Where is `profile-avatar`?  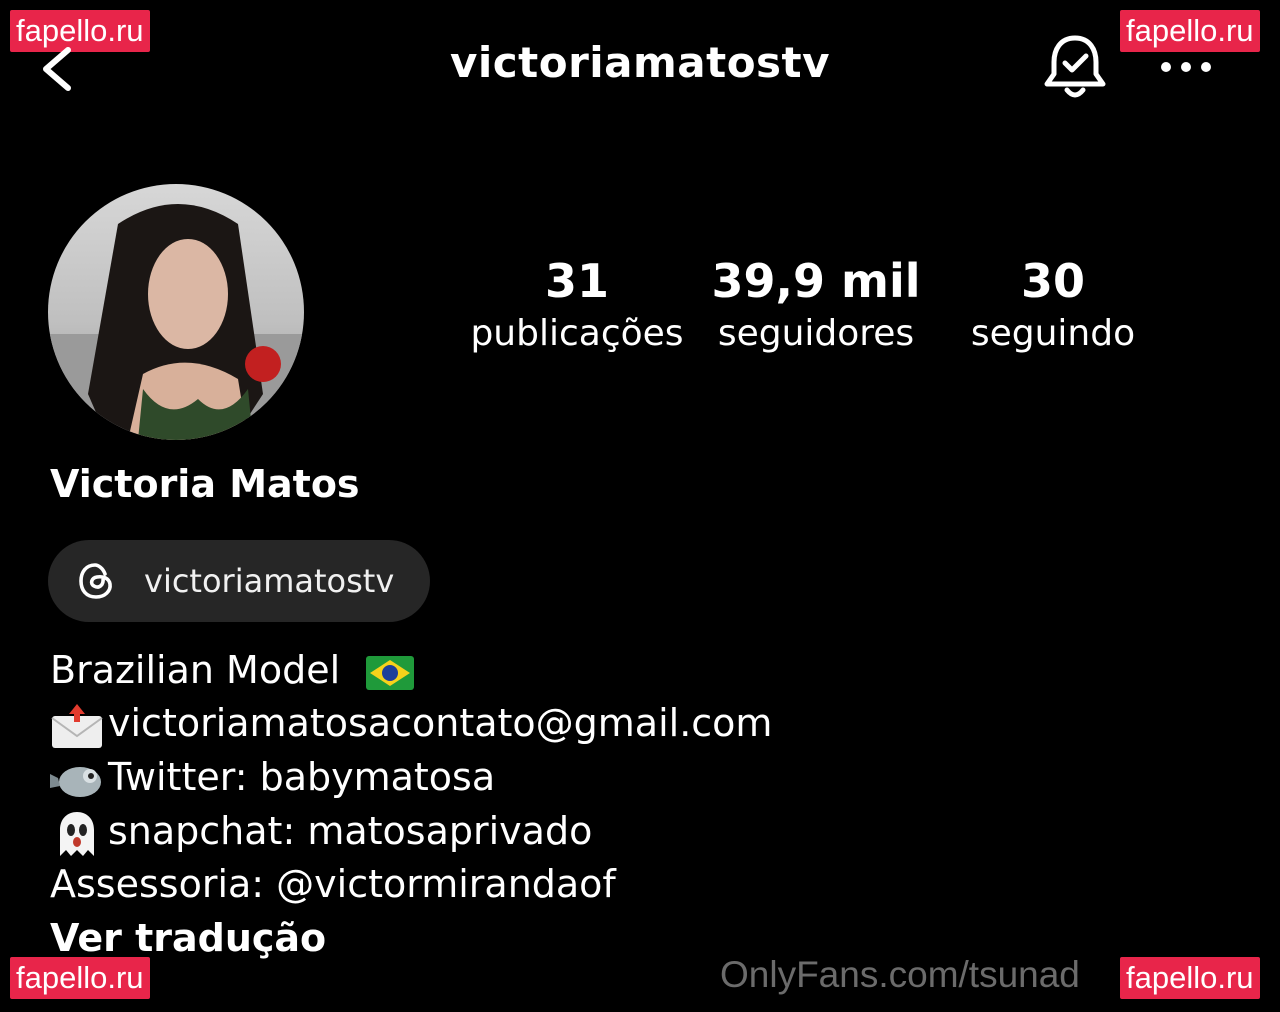 profile-avatar is located at coordinates (176, 312).